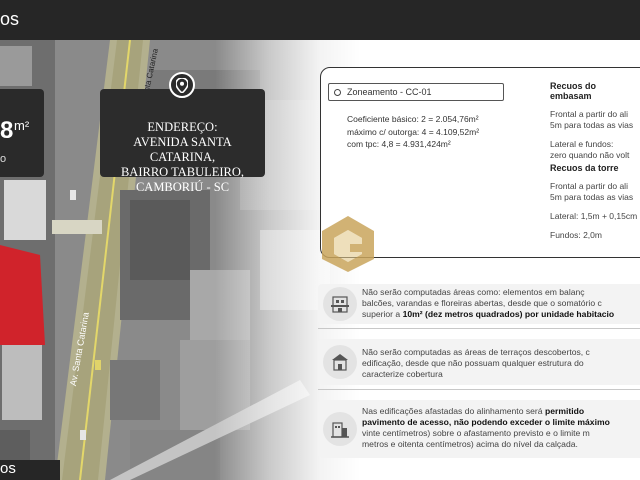  Describe the element at coordinates (8, 468) in the screenshot. I see `footer-title: os` at that location.